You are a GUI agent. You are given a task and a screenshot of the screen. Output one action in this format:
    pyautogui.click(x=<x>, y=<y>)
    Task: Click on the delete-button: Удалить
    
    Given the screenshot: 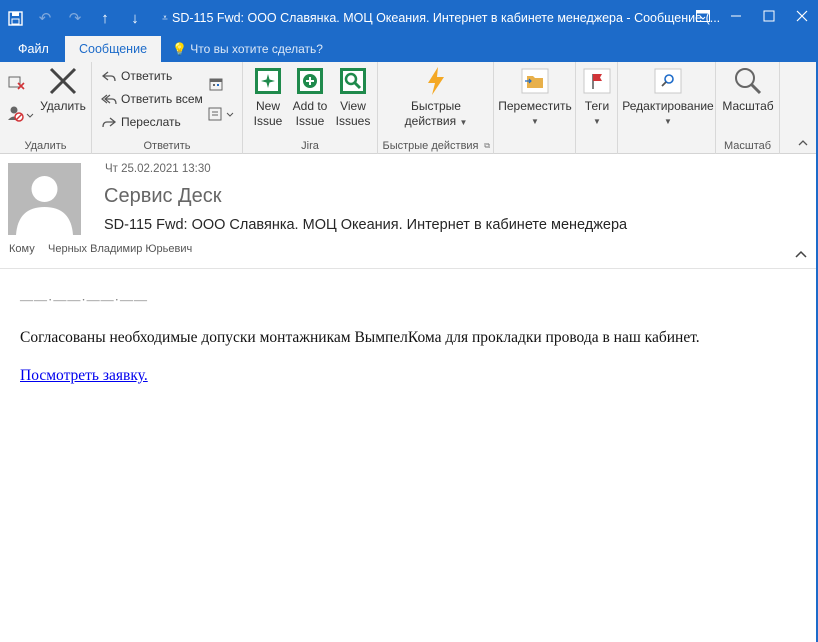 What is the action you would take?
    pyautogui.click(x=63, y=90)
    